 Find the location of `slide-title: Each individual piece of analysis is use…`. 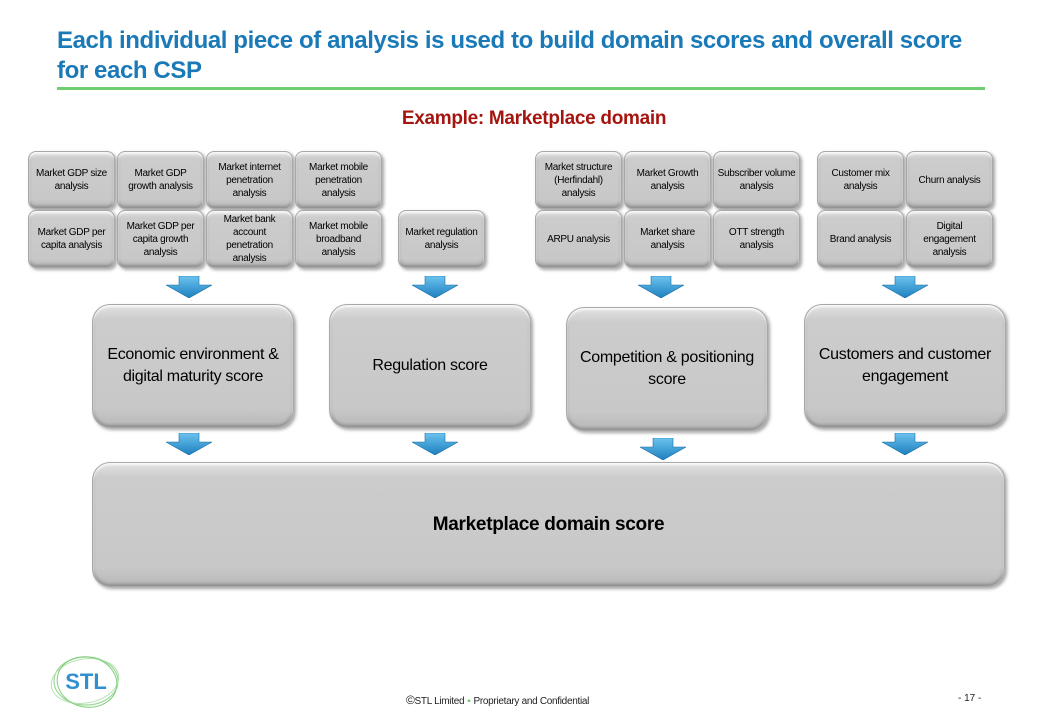

slide-title: Each individual piece of analysis is use… is located at coordinates (509, 55).